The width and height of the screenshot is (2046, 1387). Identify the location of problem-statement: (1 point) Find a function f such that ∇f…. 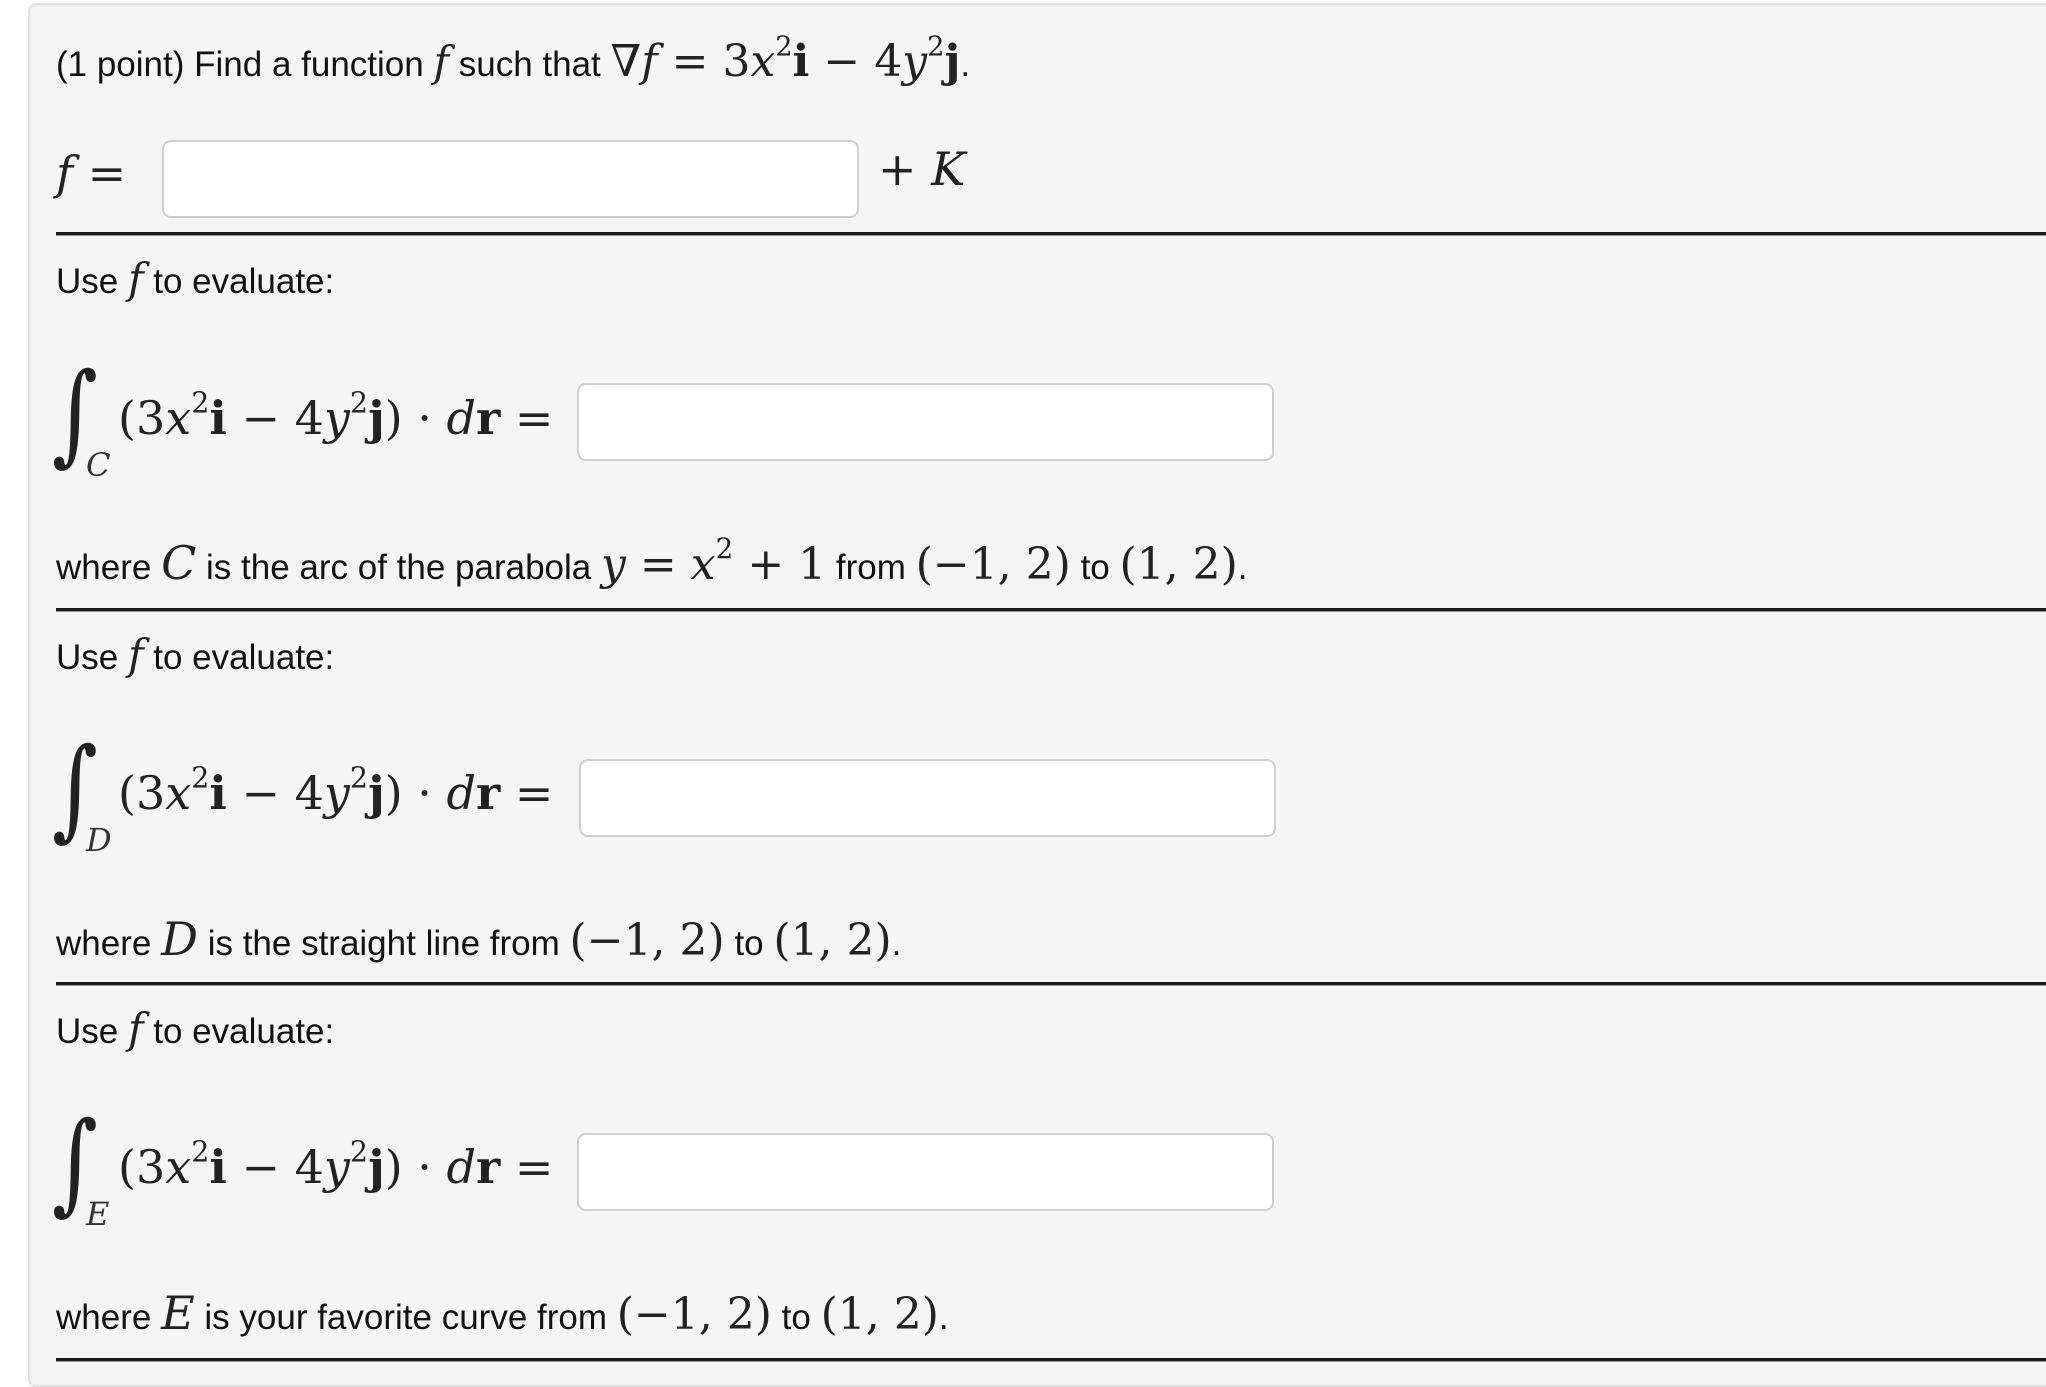
(513, 59).